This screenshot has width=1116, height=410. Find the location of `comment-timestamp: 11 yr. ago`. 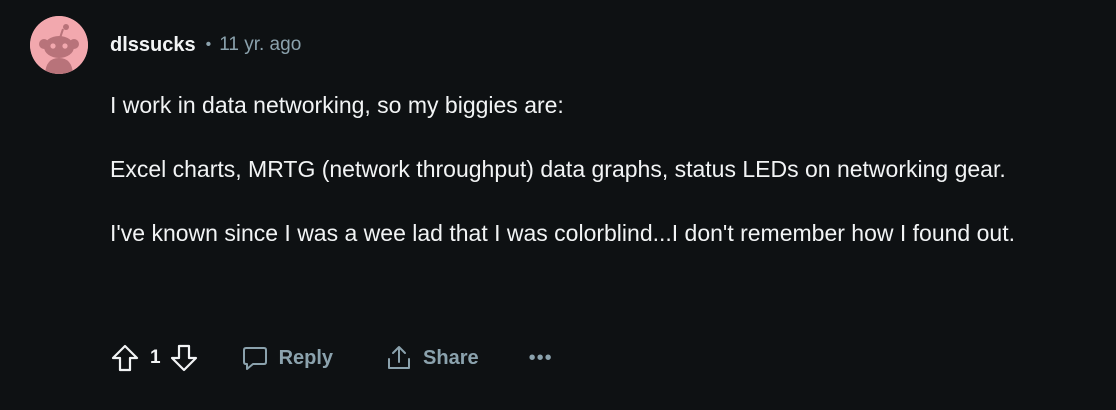

comment-timestamp: 11 yr. ago is located at coordinates (260, 45).